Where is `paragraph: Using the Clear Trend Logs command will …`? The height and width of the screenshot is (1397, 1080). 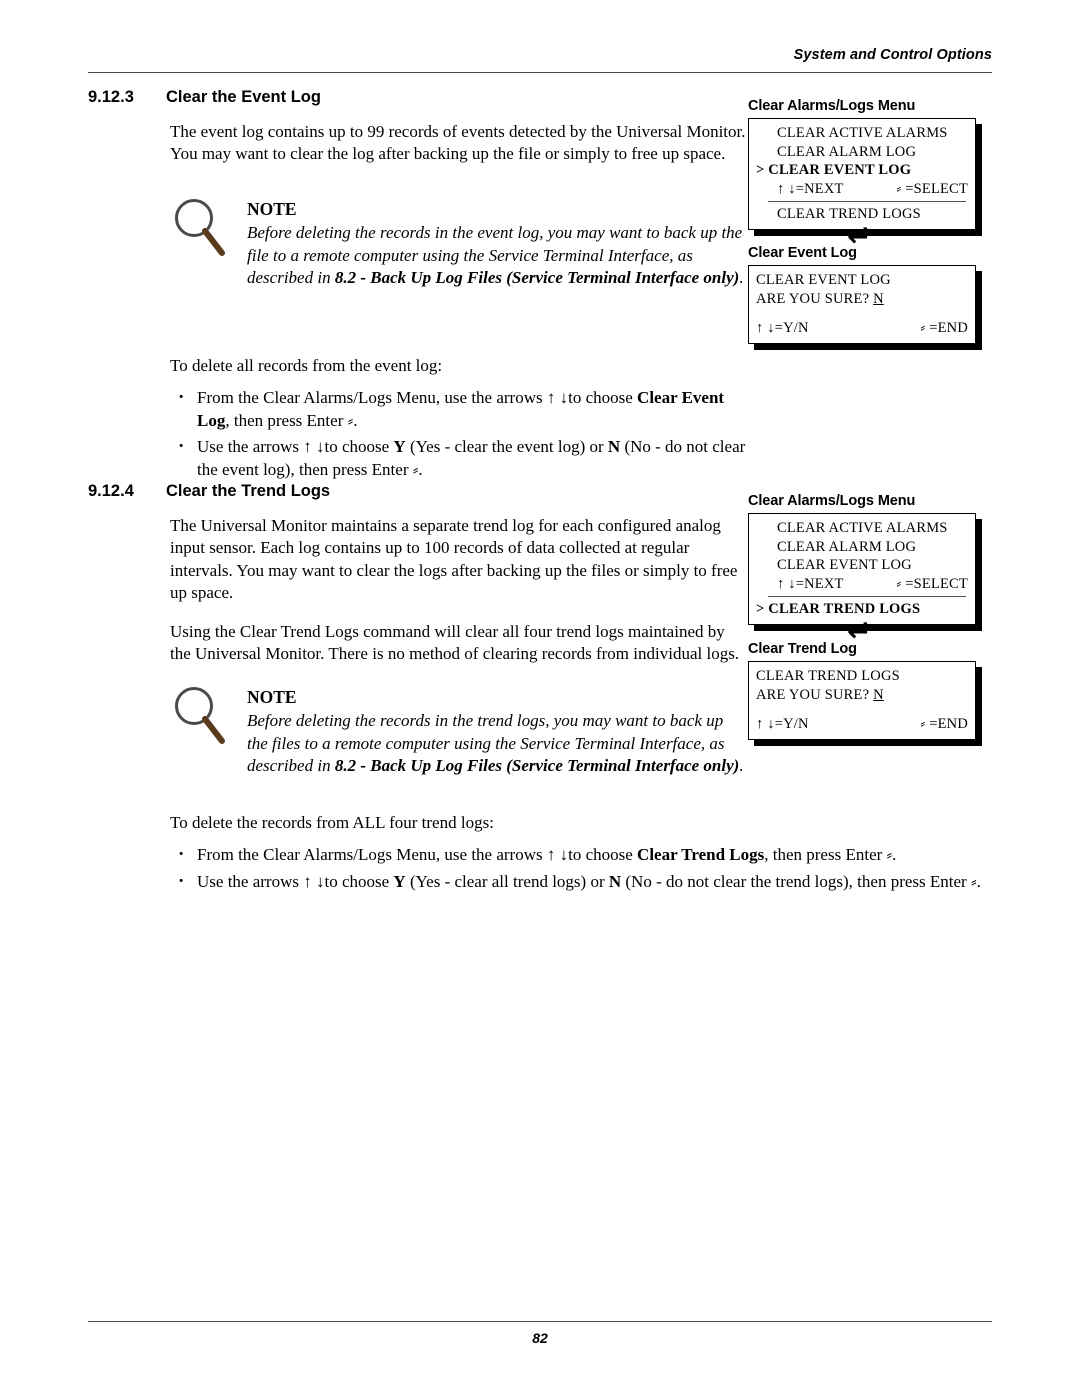
paragraph: Using the Clear Trend Logs command will … is located at coordinates (455, 642).